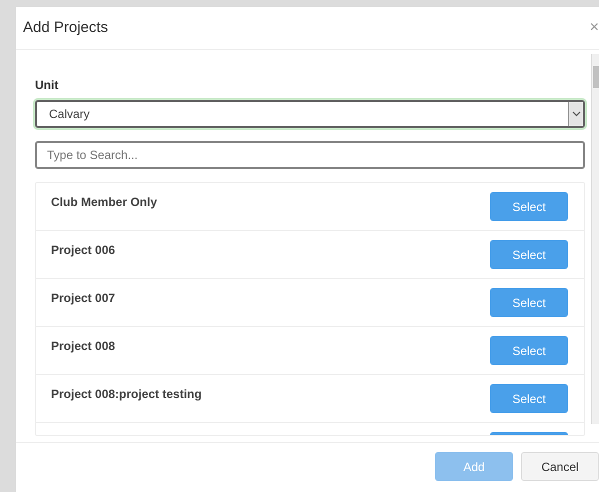 This screenshot has height=492, width=599. I want to click on chevron-down-icon, so click(575, 114).